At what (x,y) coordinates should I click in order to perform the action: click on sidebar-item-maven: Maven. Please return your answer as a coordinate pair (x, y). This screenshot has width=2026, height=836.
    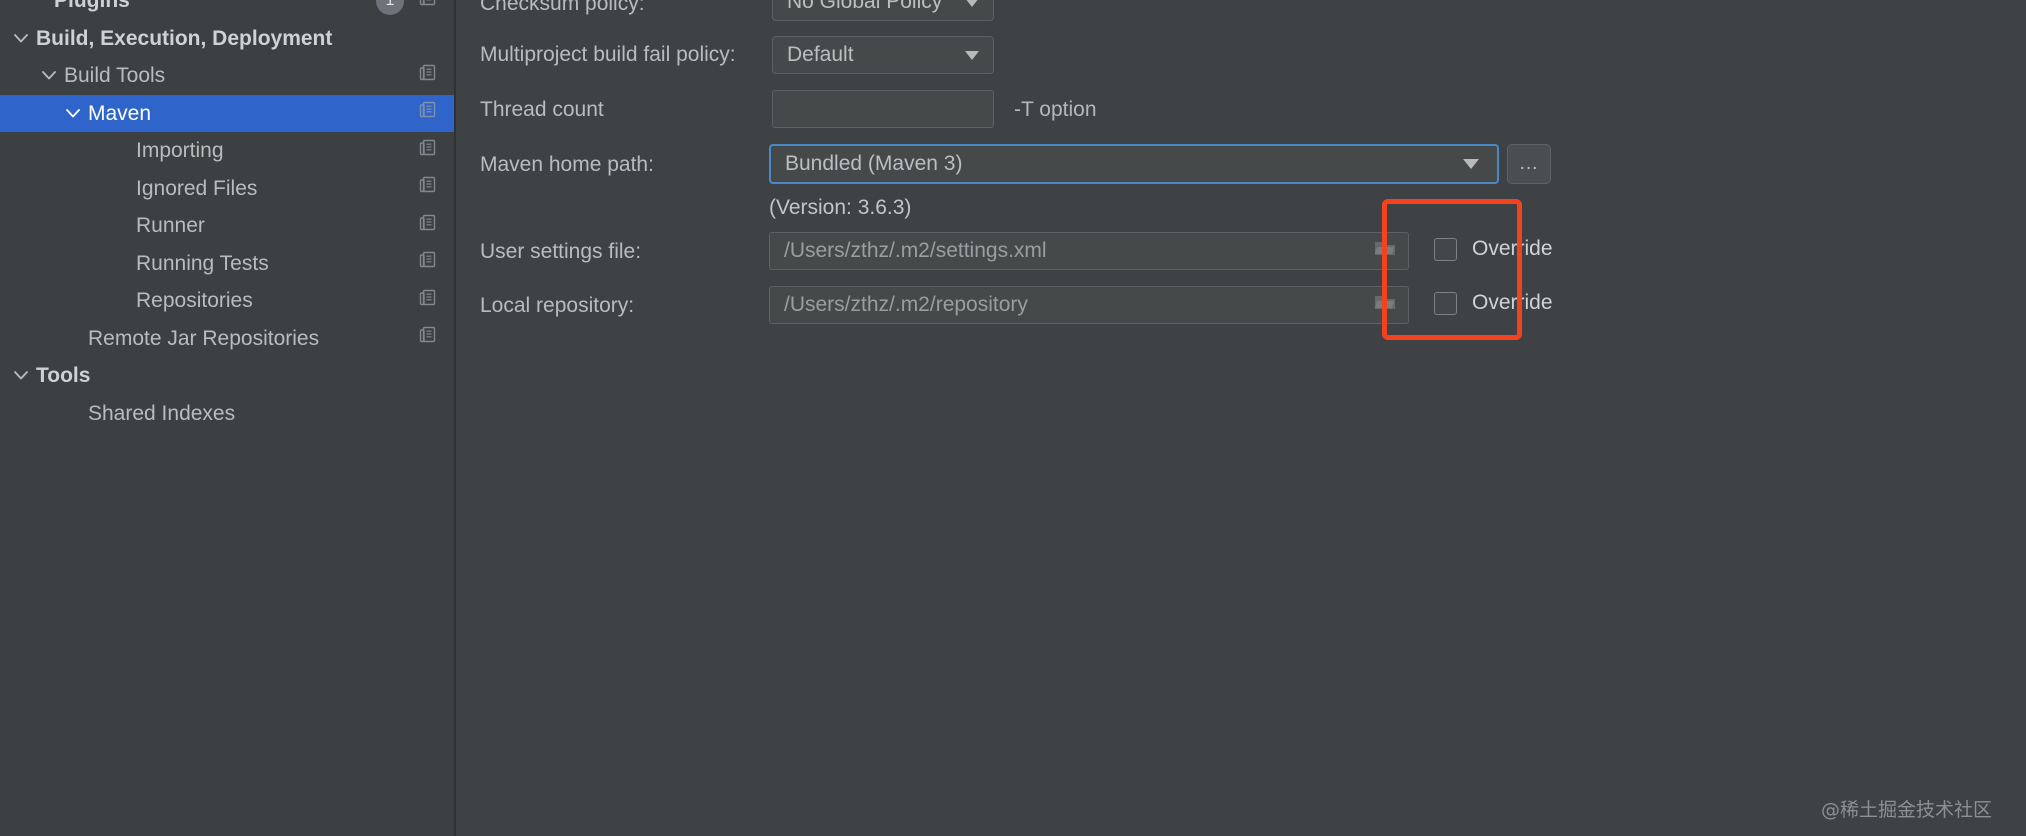
    Looking at the image, I should click on (228, 113).